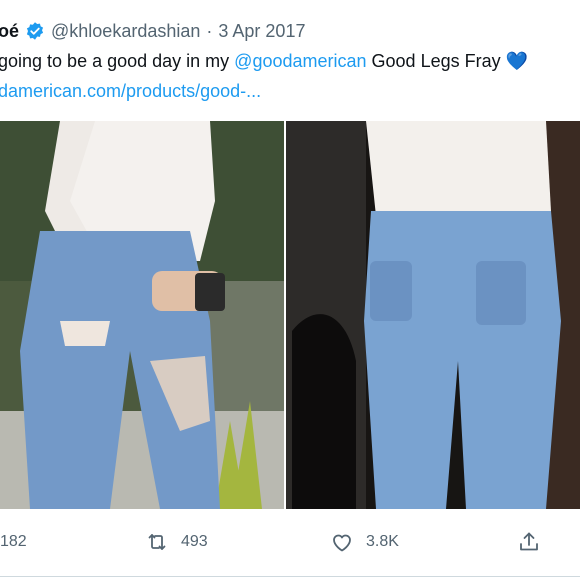 The width and height of the screenshot is (580, 580). I want to click on reply-action: 182, so click(13, 542).